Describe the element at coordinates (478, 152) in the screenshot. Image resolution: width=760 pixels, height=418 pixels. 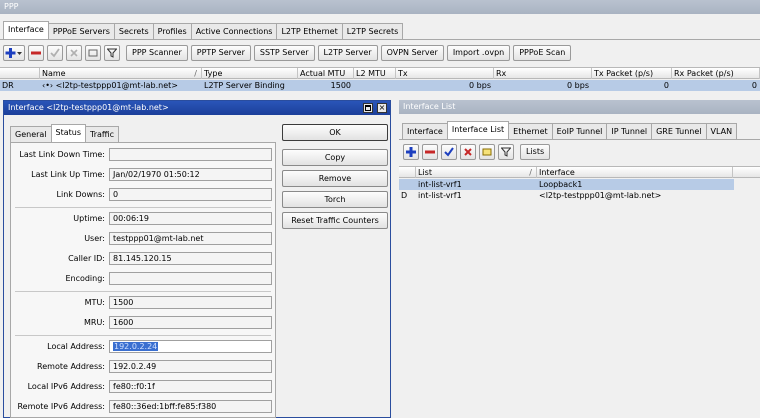
I see `interface-list-toolbar: Lists` at that location.